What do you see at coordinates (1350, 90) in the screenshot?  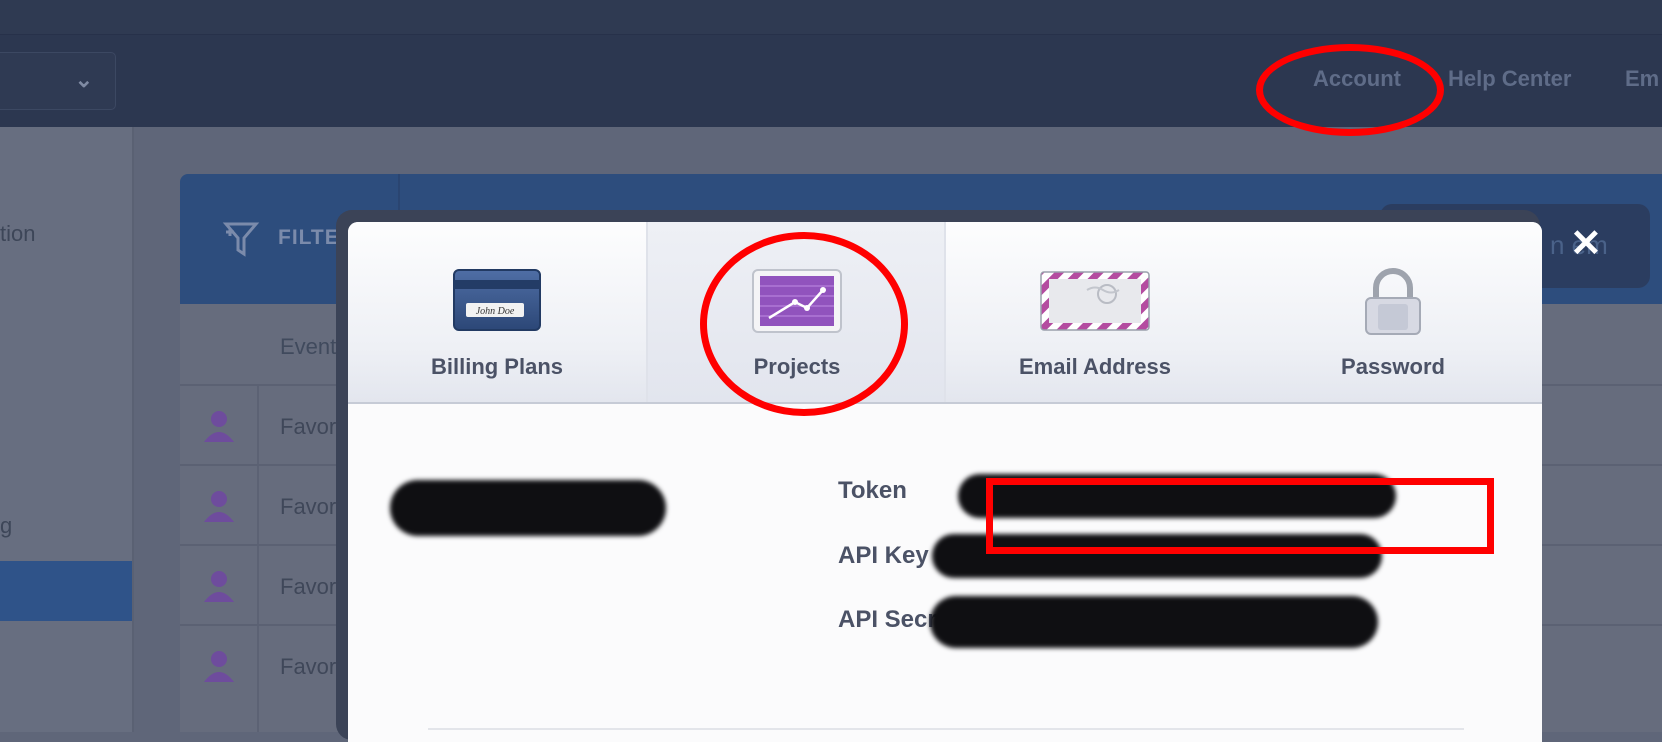 I see `annotation-circle-account` at bounding box center [1350, 90].